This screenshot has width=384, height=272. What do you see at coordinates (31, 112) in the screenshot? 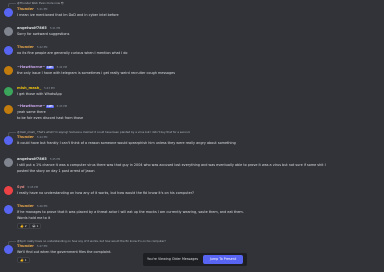
I see `message-text: yeah same there` at bounding box center [31, 112].